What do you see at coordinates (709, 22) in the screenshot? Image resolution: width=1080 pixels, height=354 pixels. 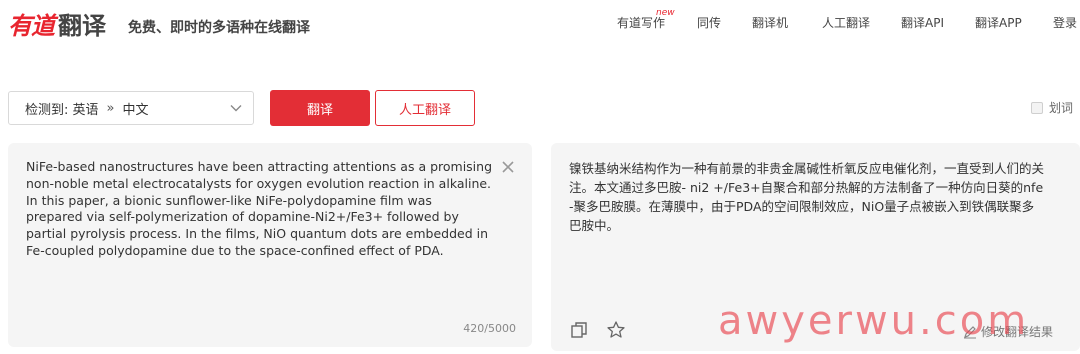 I see `nav-simultaneous: 同传` at bounding box center [709, 22].